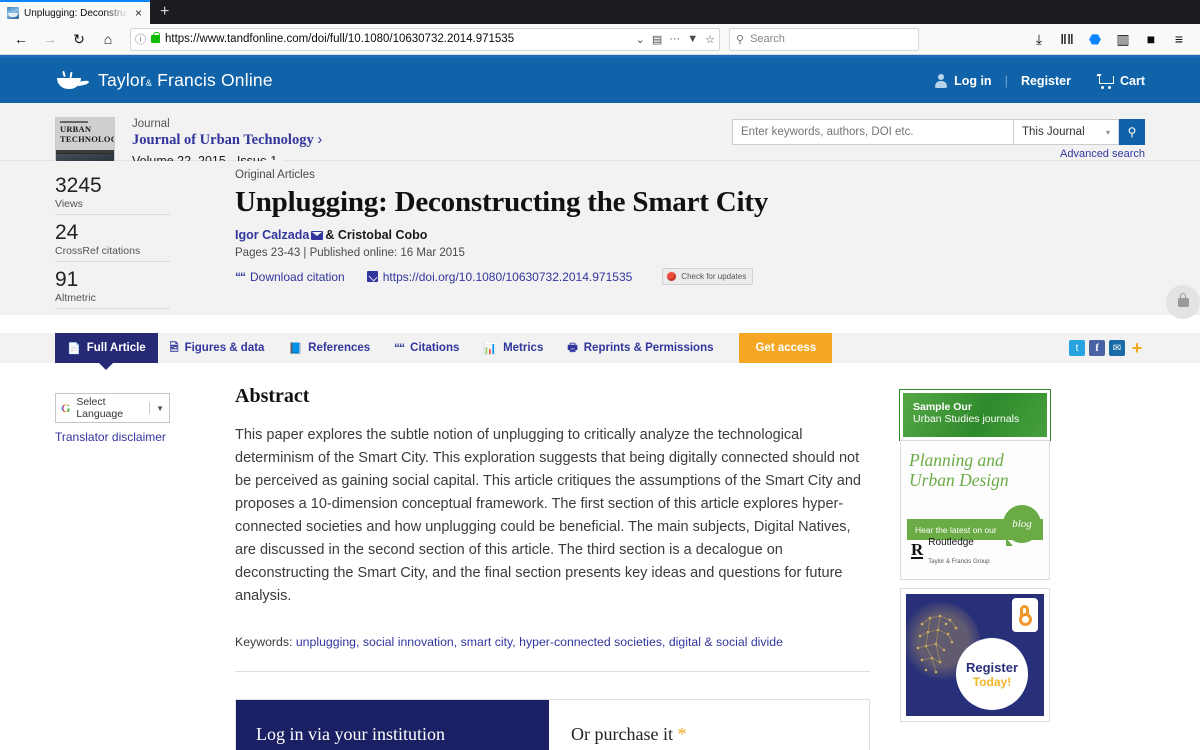  What do you see at coordinates (1179, 39) in the screenshot?
I see `hamburger-menu-icon: ≡` at bounding box center [1179, 39].